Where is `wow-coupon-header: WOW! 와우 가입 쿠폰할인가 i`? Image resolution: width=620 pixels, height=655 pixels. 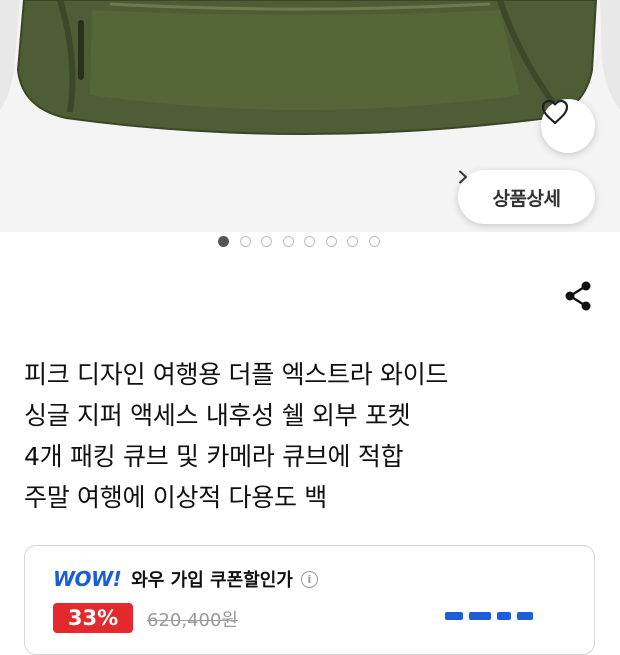 wow-coupon-header: WOW! 와우 가입 쿠폰할인가 i is located at coordinates (185, 579).